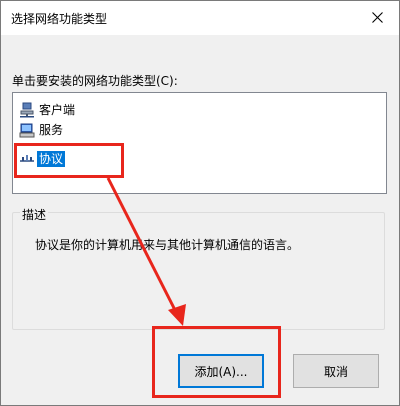 The height and width of the screenshot is (406, 400). What do you see at coordinates (200, 18) in the screenshot?
I see `title-bar: 选择网络功能类型` at bounding box center [200, 18].